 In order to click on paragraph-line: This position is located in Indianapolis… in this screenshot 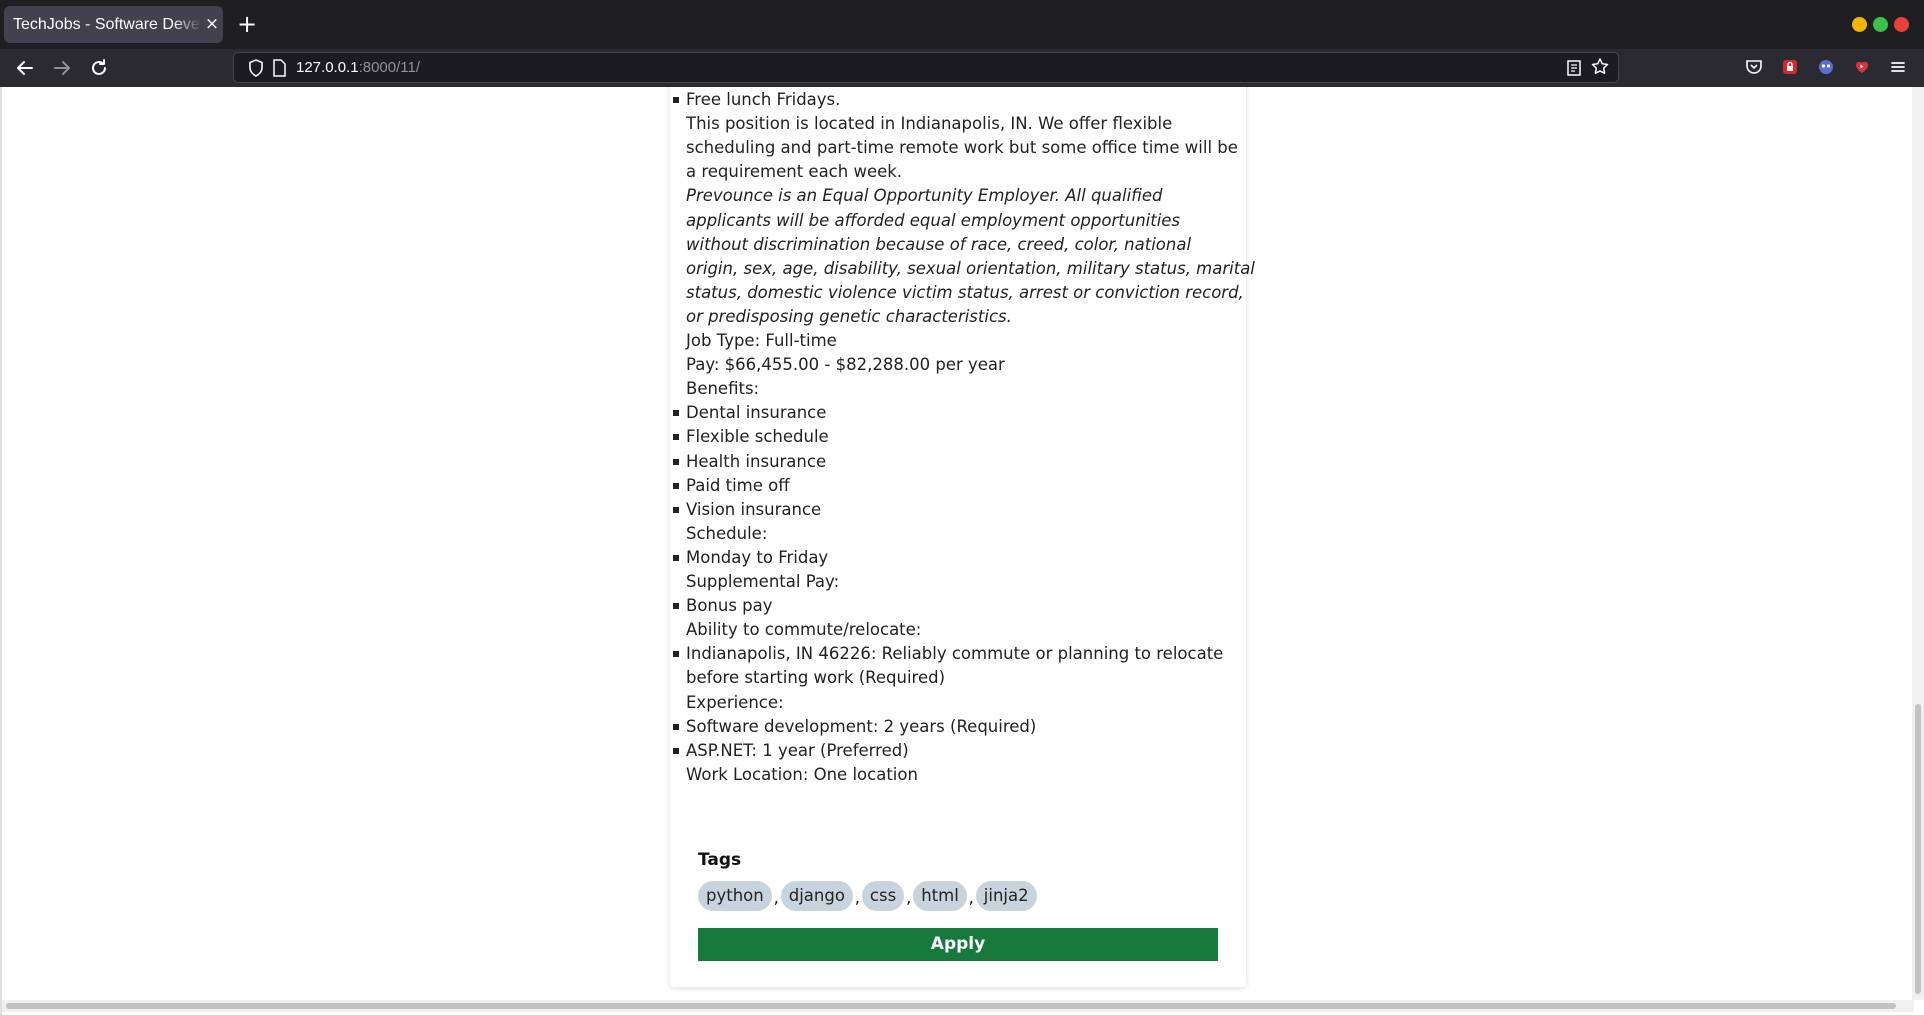, I will do `click(929, 124)`.